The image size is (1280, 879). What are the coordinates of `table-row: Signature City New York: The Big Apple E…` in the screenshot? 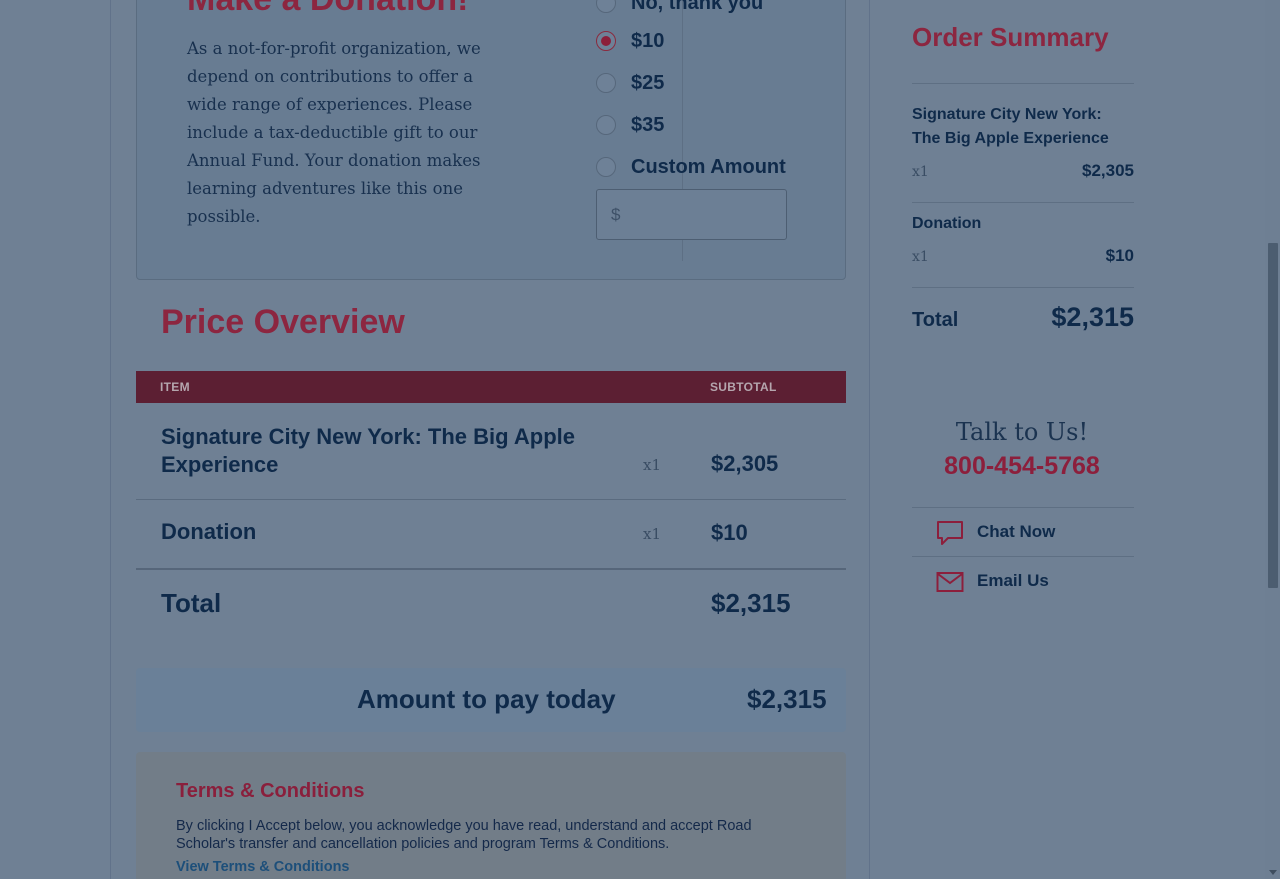 It's located at (491, 451).